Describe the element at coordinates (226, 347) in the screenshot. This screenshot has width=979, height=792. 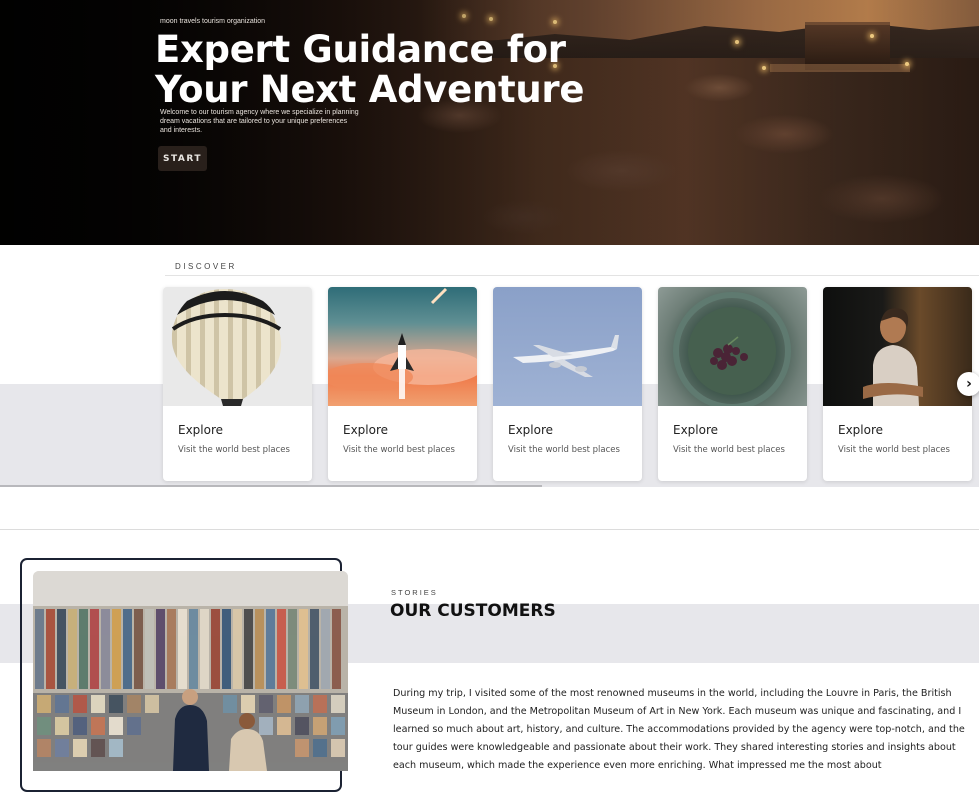
I see `hot-air-balloon-icon` at that location.